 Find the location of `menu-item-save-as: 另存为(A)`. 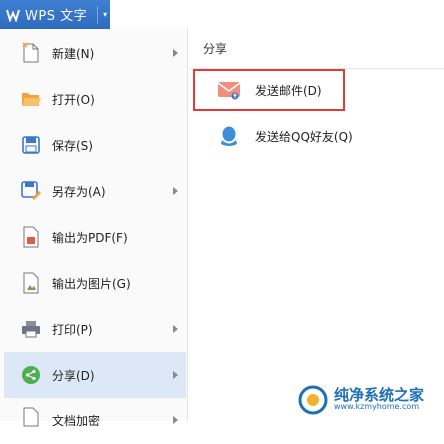

menu-item-save-as: 另存为(A) is located at coordinates (95, 191).